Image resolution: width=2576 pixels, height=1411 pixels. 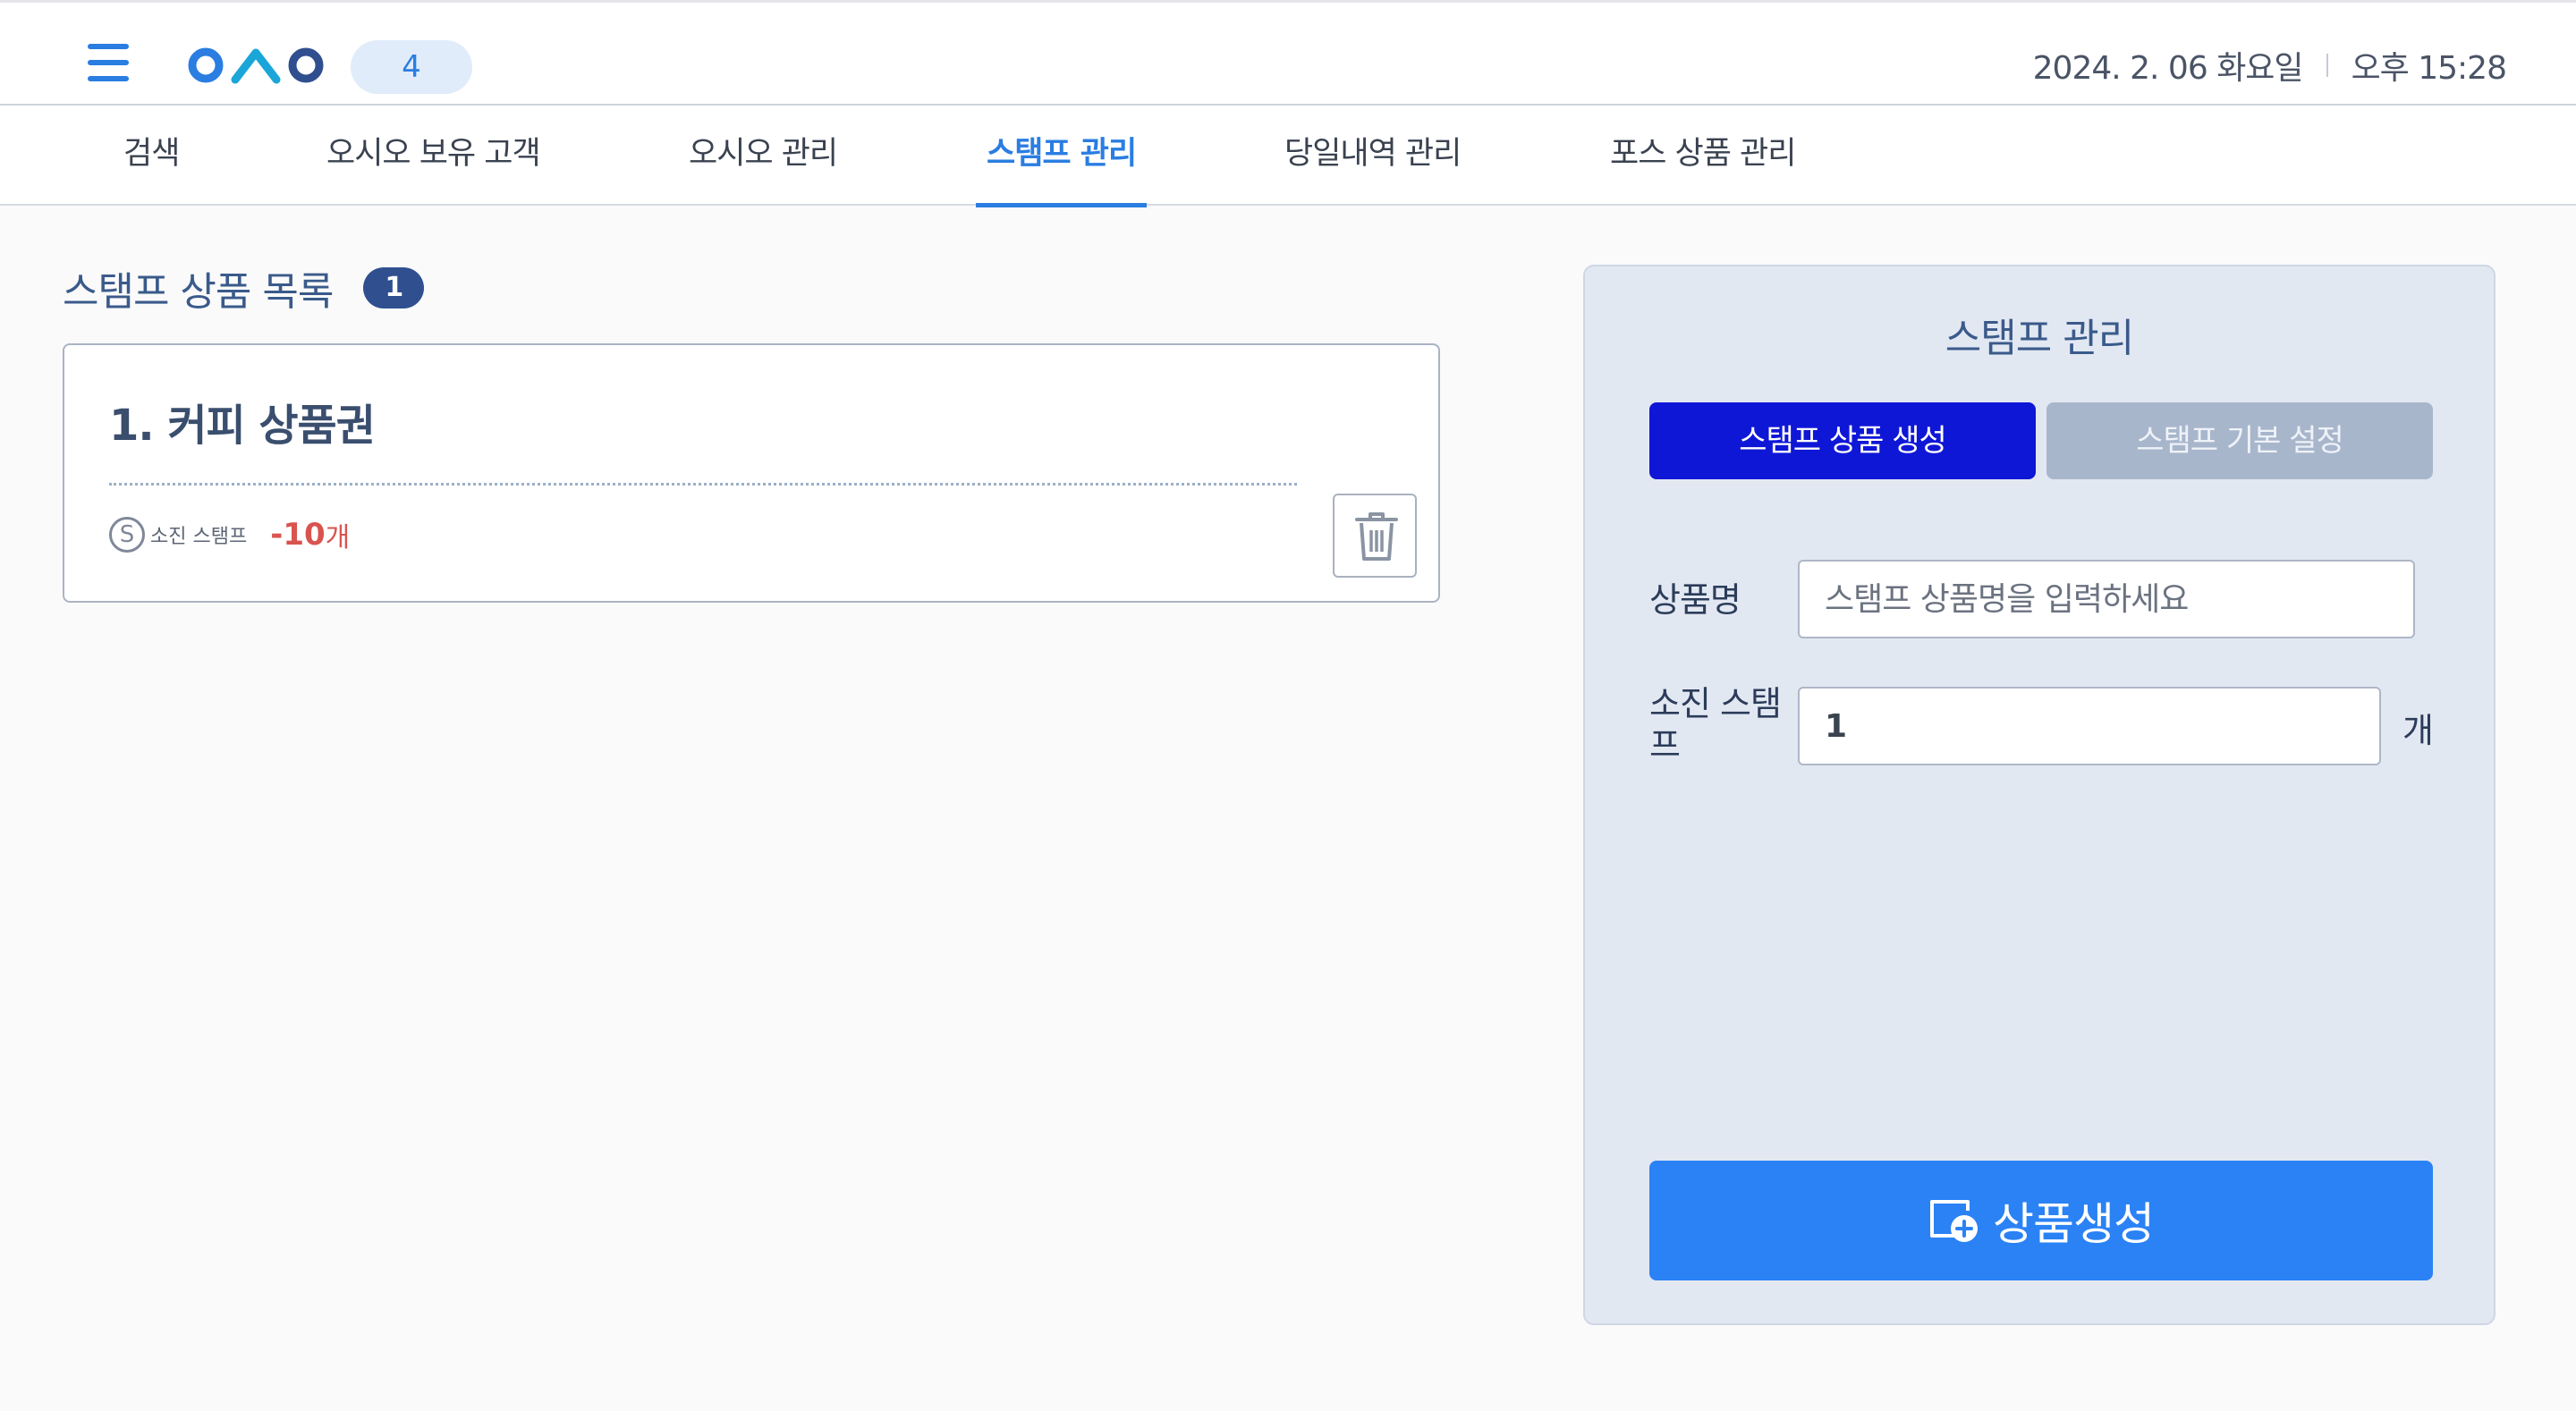 What do you see at coordinates (298, 535) in the screenshot?
I see `stamp-value: -10` at bounding box center [298, 535].